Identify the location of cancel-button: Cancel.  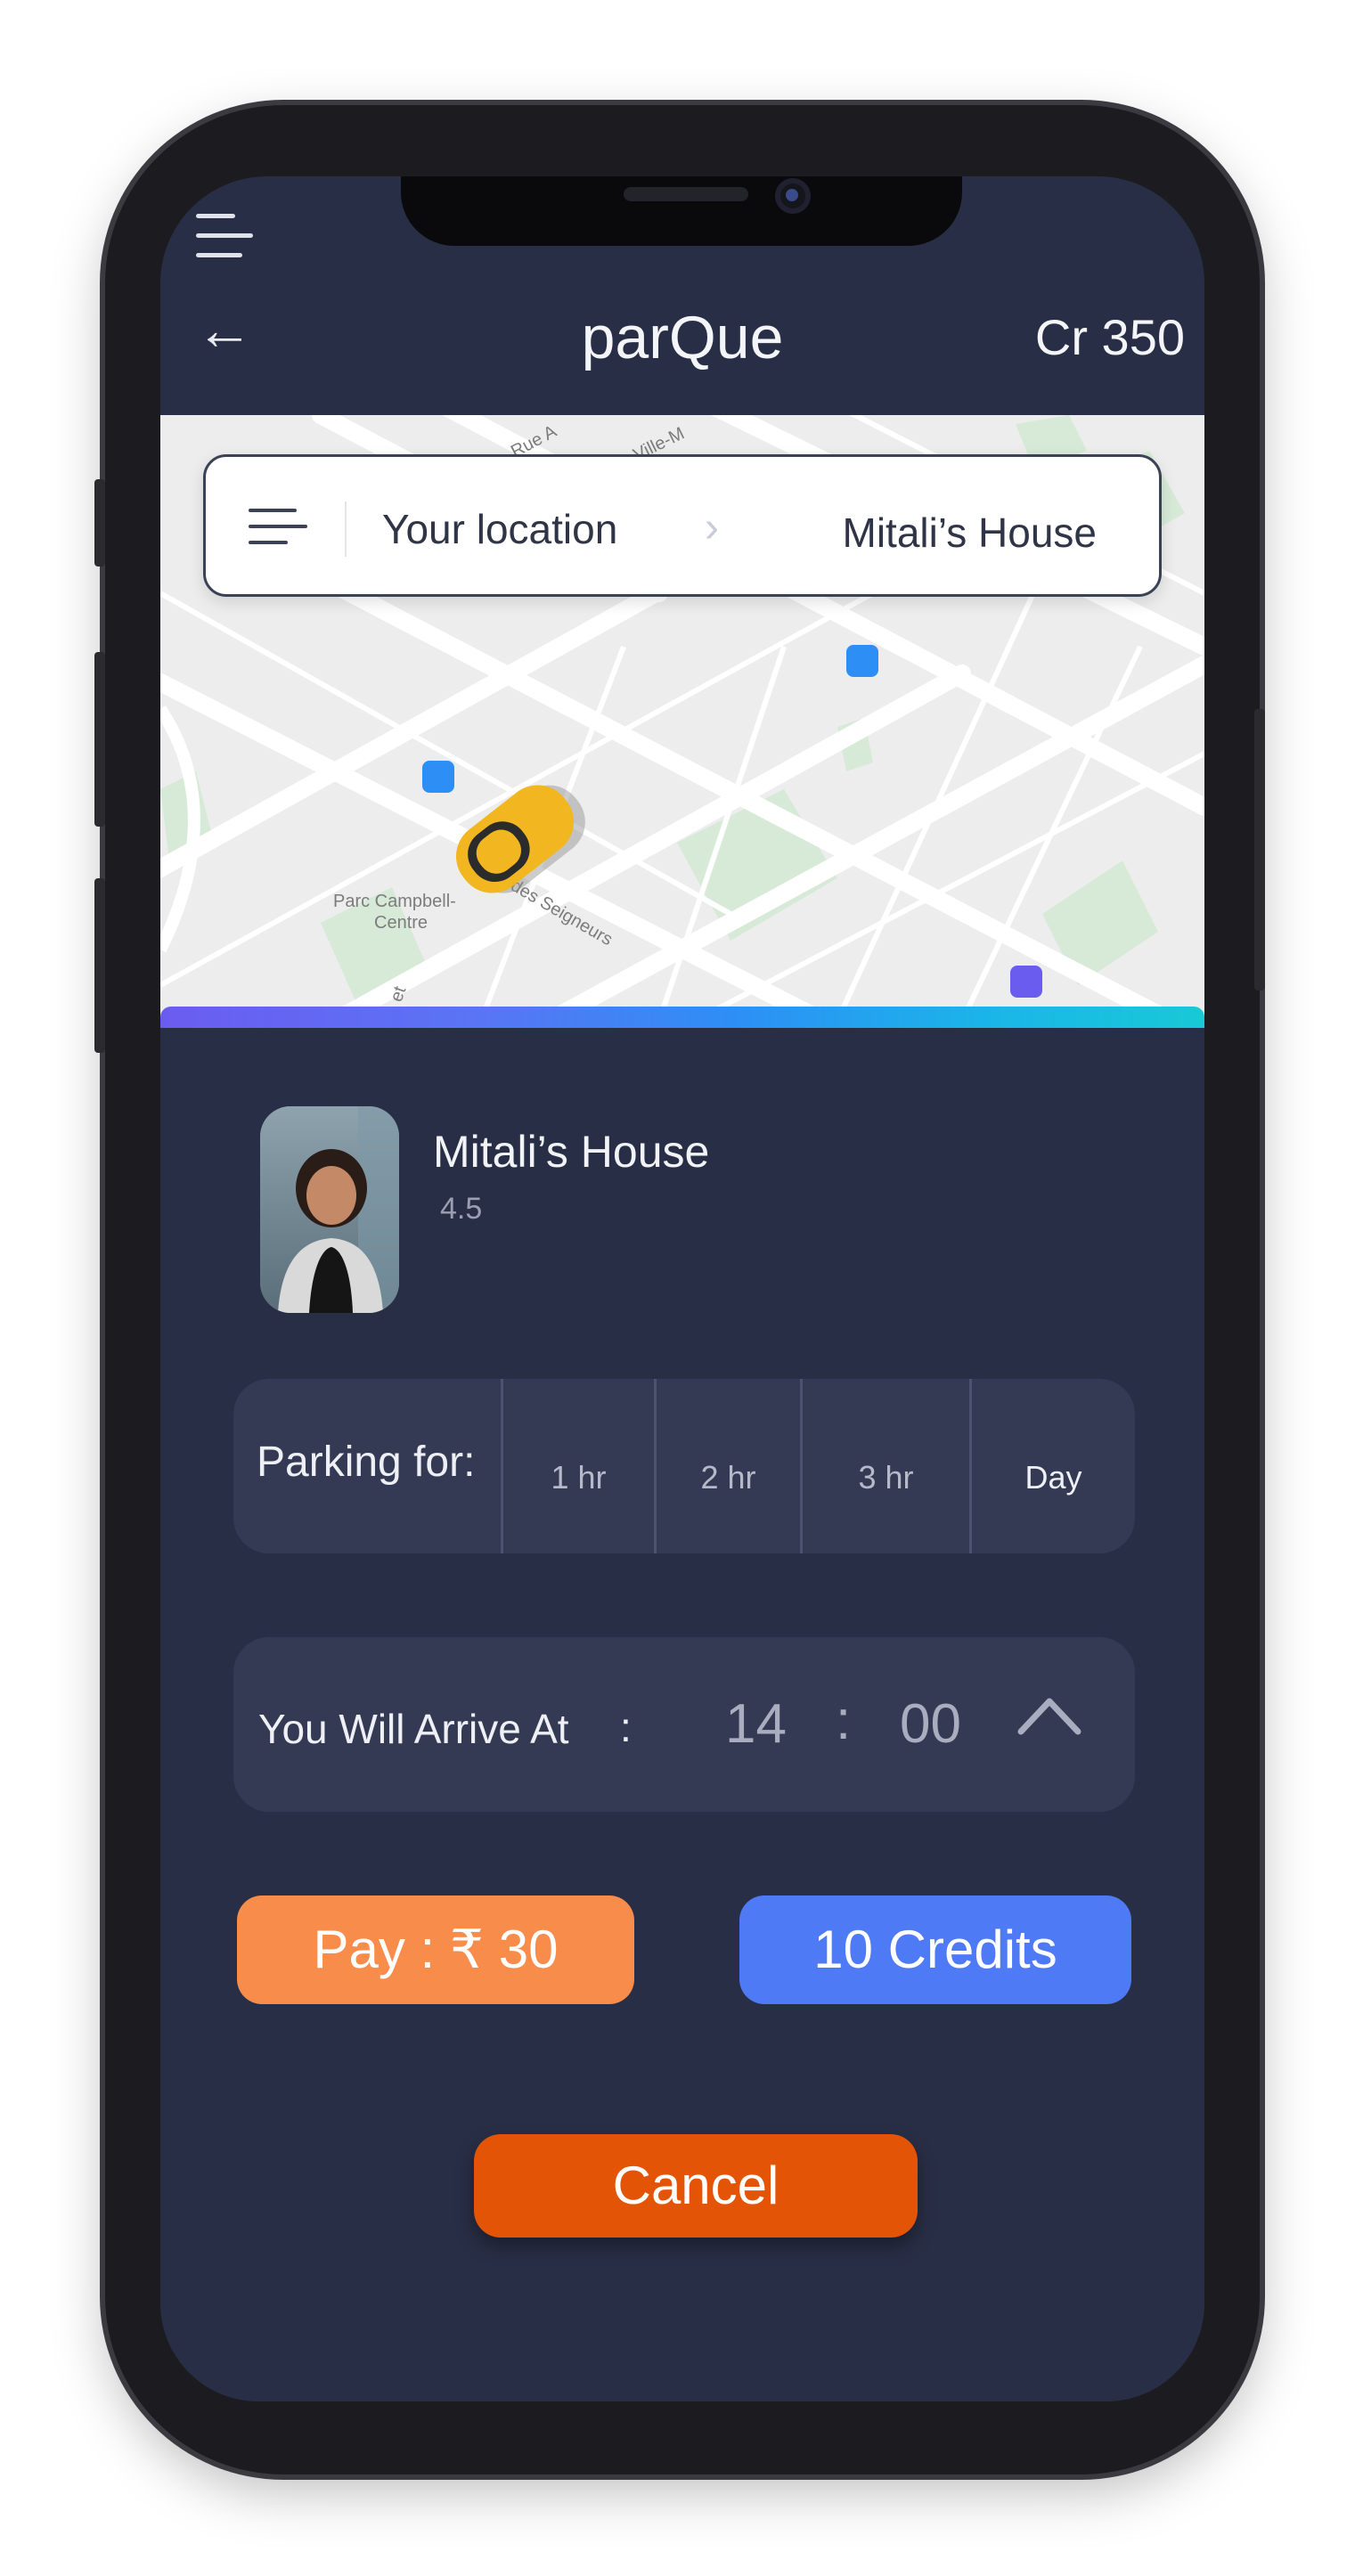
(696, 2186).